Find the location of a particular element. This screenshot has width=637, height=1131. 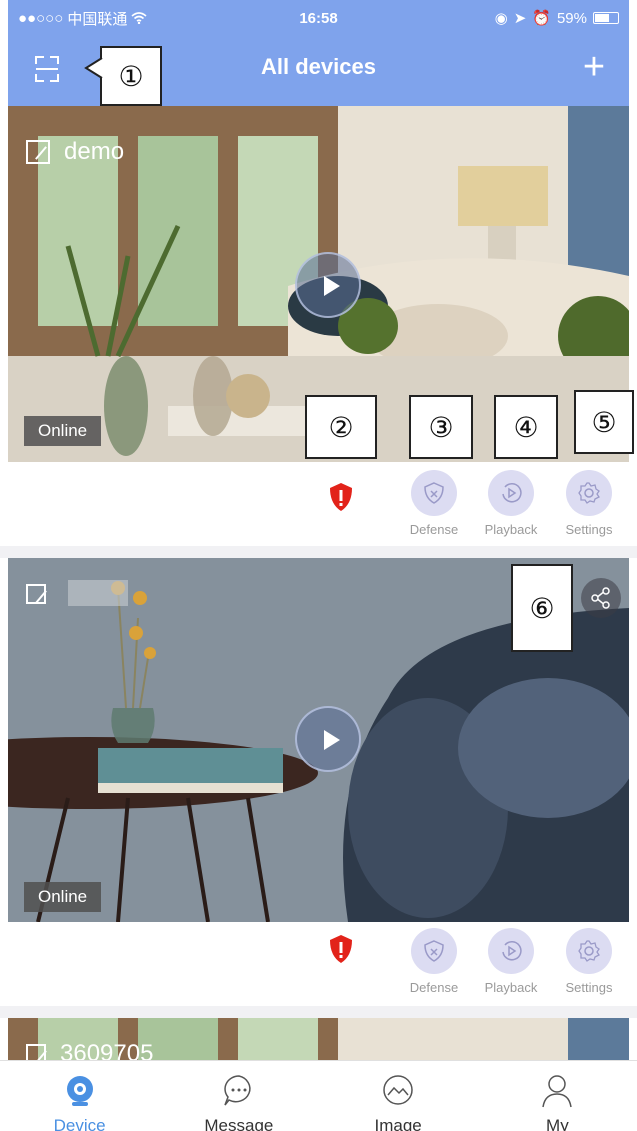

device-name is located at coordinates (43, 594).